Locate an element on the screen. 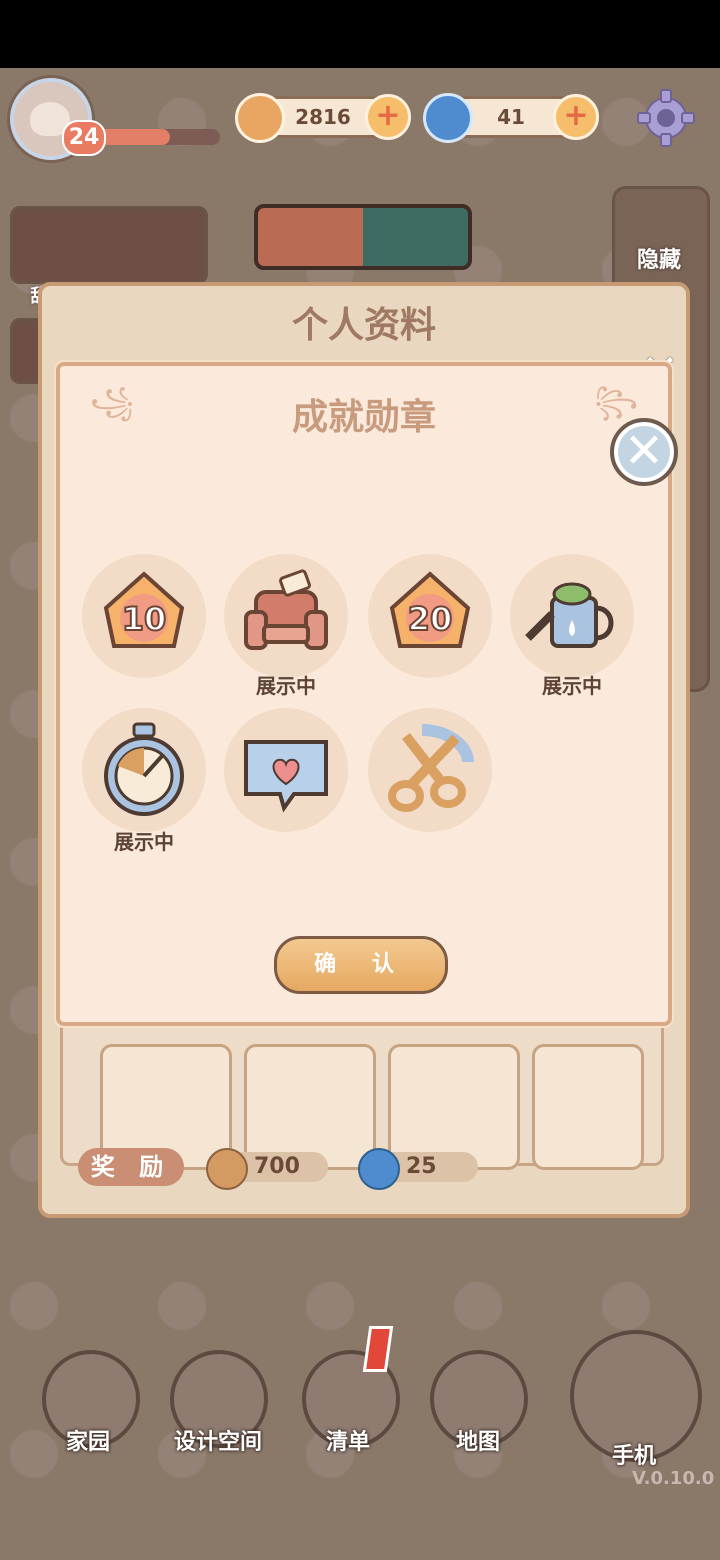 This screenshot has height=1560, width=720. version-label: V.0.10.0 is located at coordinates (673, 1478).